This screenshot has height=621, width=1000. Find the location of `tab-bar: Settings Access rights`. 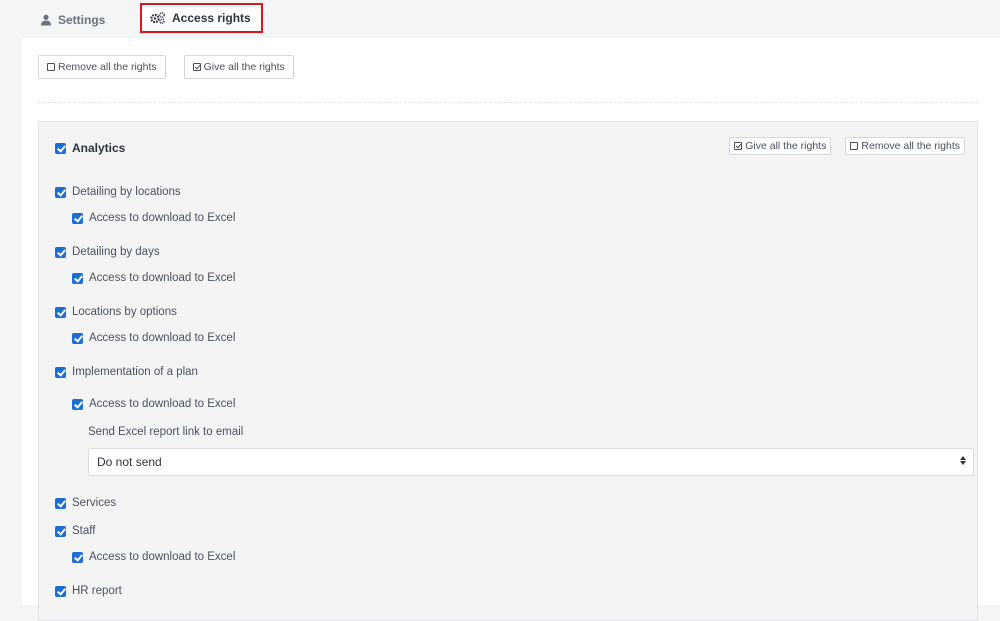

tab-bar: Settings Access rights is located at coordinates (500, 19).